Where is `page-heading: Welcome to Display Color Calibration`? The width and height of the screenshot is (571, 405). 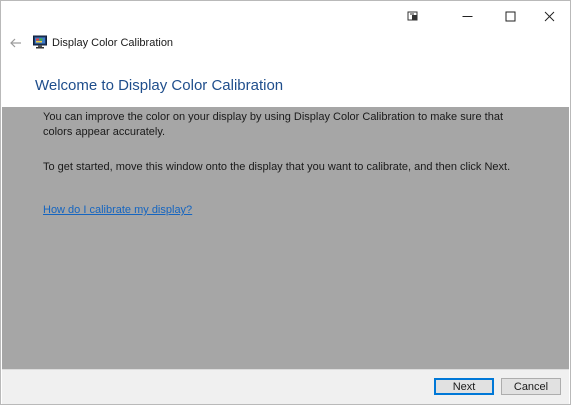 page-heading: Welcome to Display Color Calibration is located at coordinates (159, 85).